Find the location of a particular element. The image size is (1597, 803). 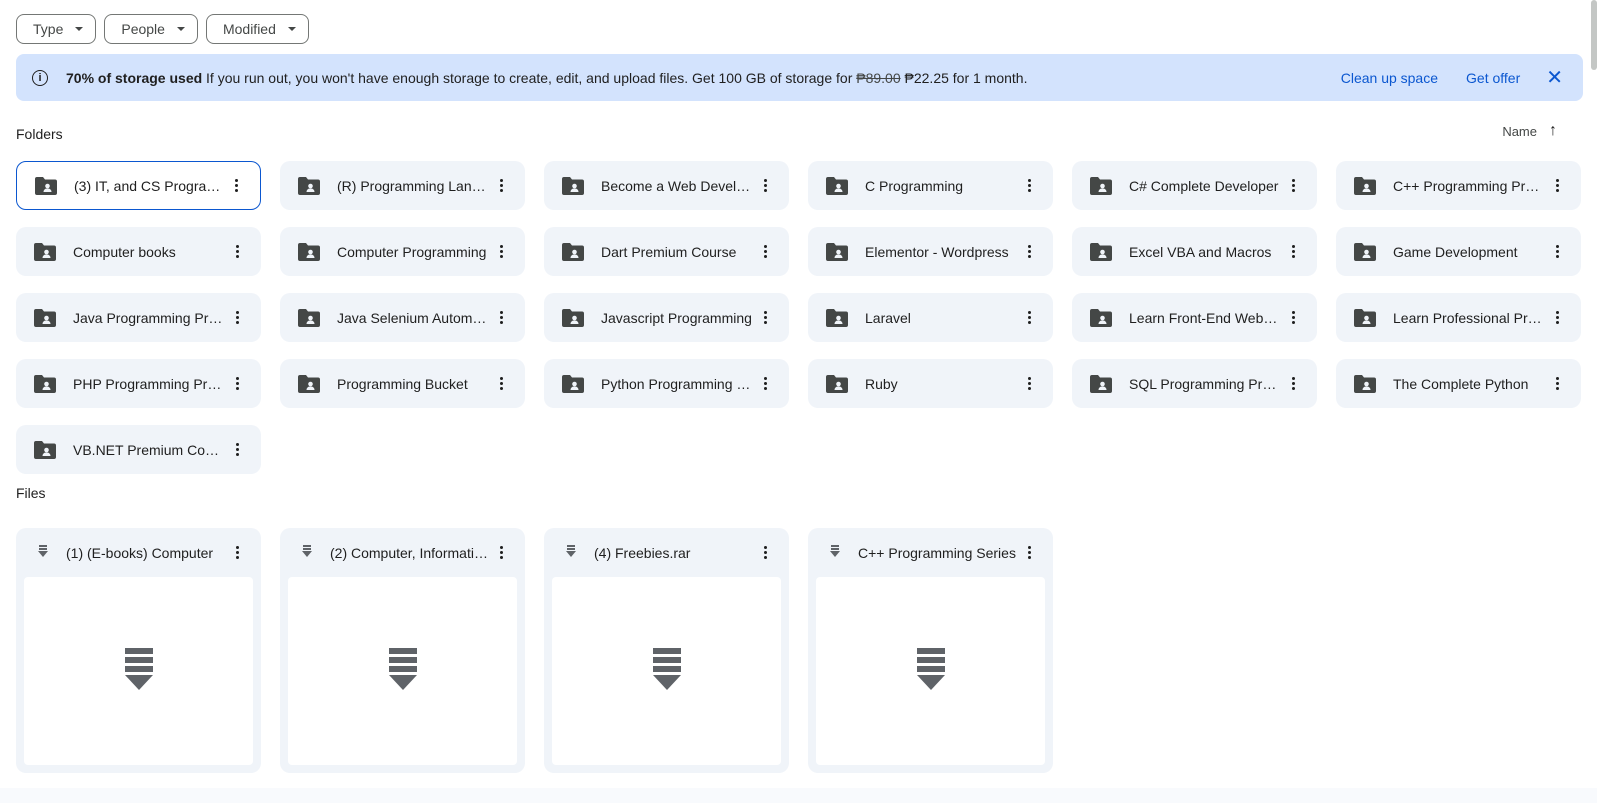

scrollbar is located at coordinates (1594, 35).